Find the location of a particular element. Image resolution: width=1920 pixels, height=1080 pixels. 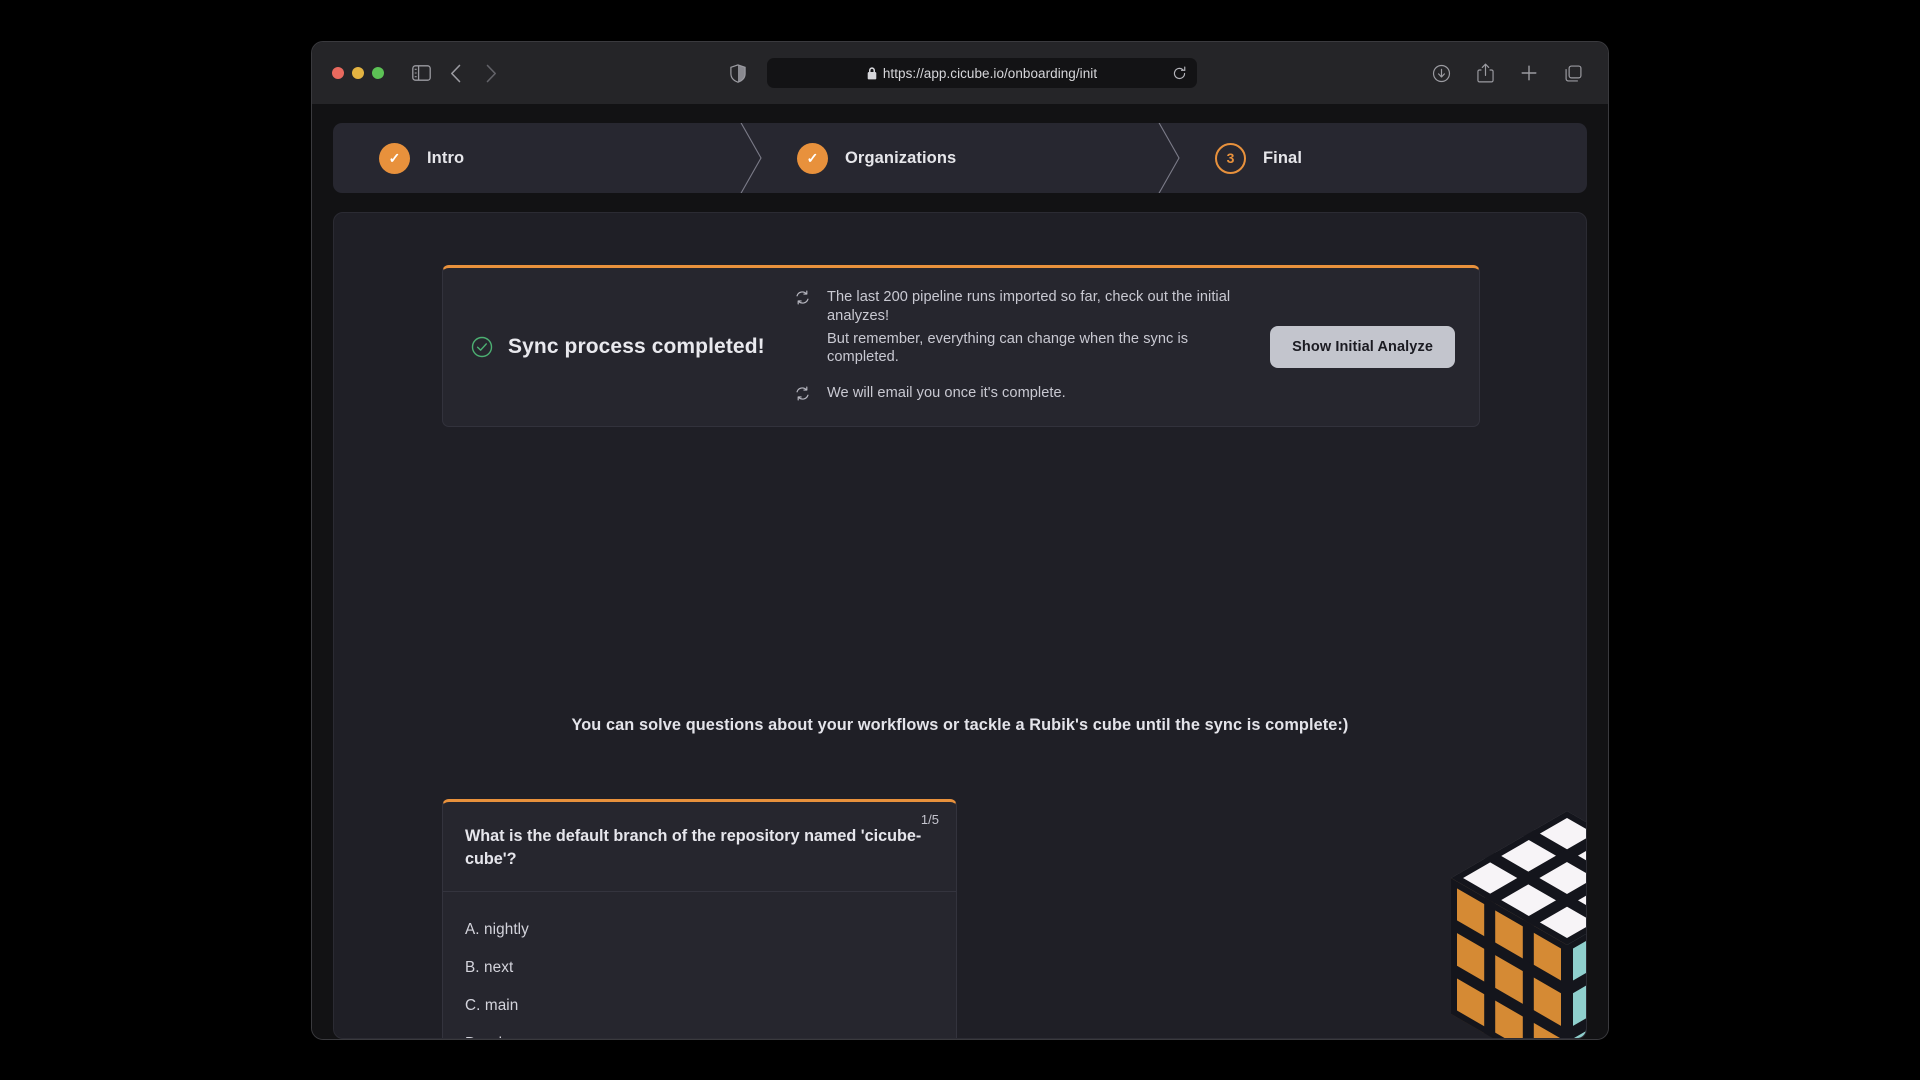

close-window-button is located at coordinates (338, 73).